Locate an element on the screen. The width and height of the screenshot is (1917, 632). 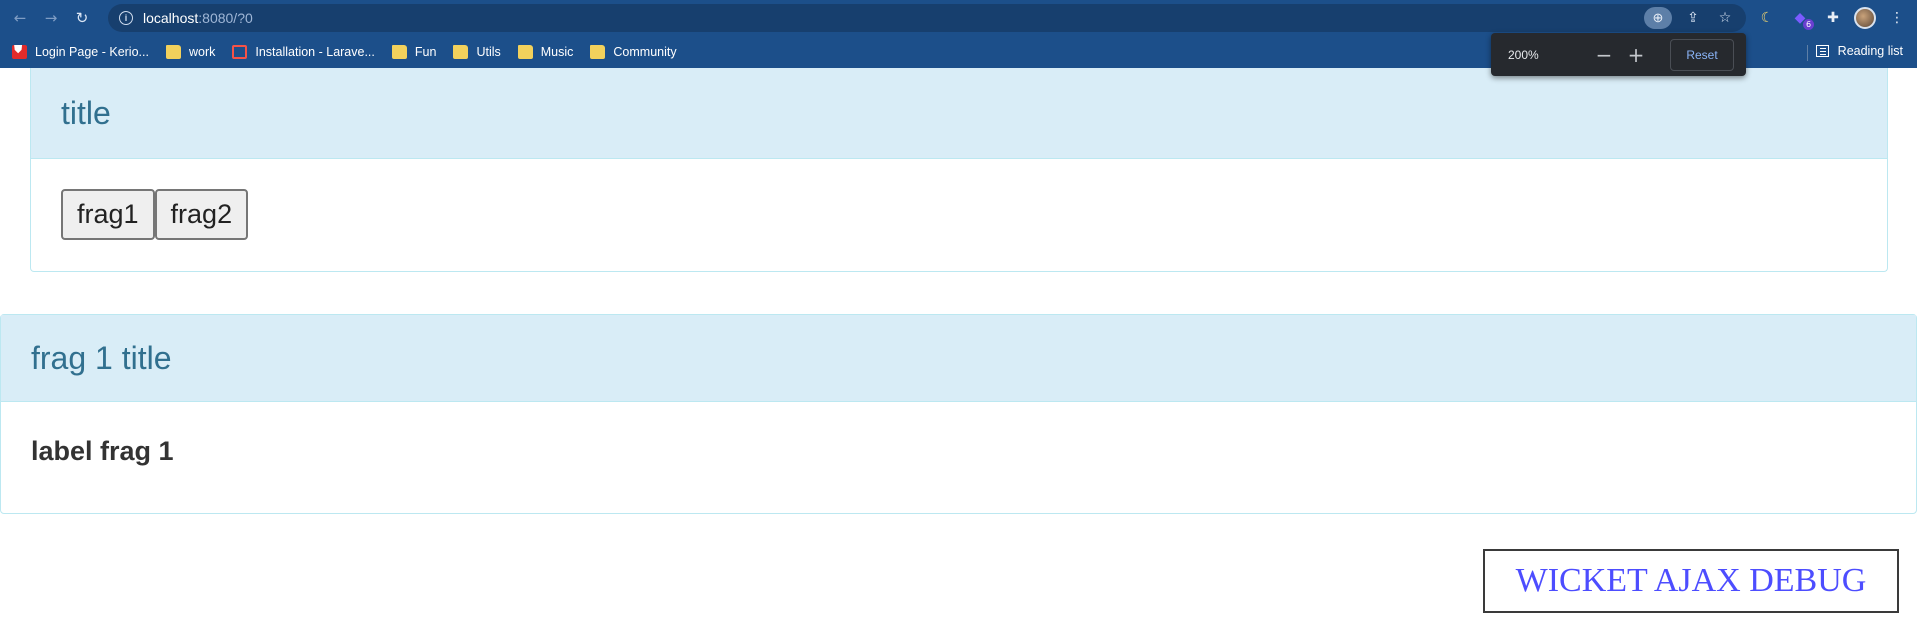
bookmark-star-icon: ☆ is located at coordinates (1725, 18).